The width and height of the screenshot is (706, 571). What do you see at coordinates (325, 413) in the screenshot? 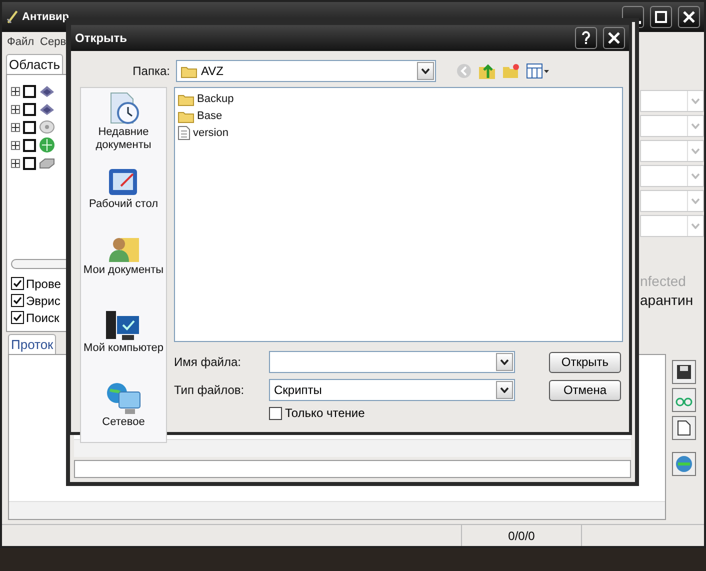
I see `checkbox-label: Только чтение` at bounding box center [325, 413].